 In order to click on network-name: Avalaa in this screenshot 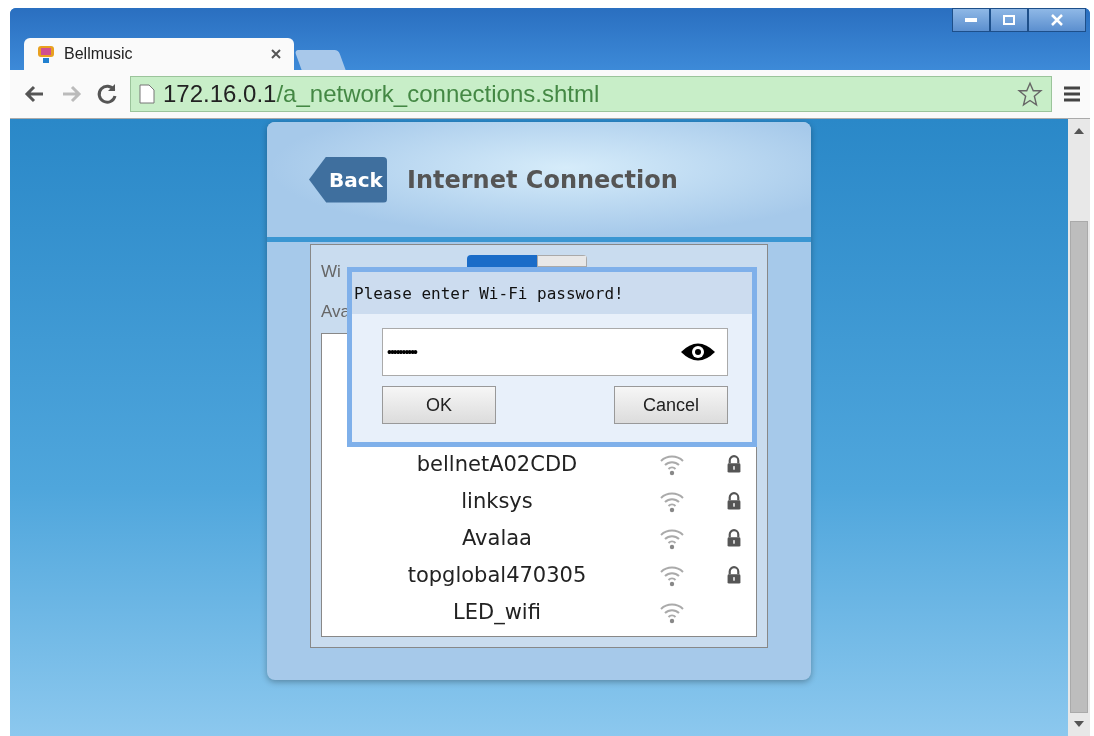, I will do `click(497, 537)`.